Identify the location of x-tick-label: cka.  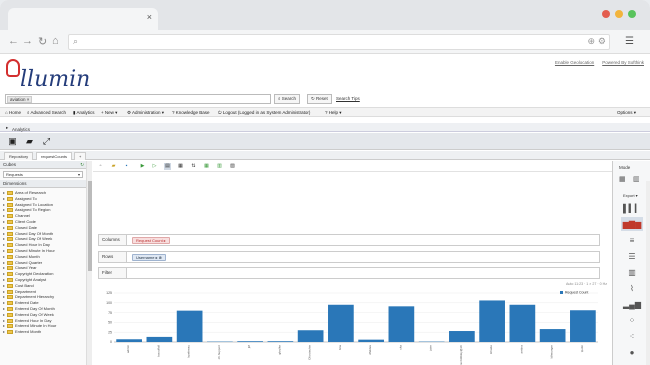
(400, 347).